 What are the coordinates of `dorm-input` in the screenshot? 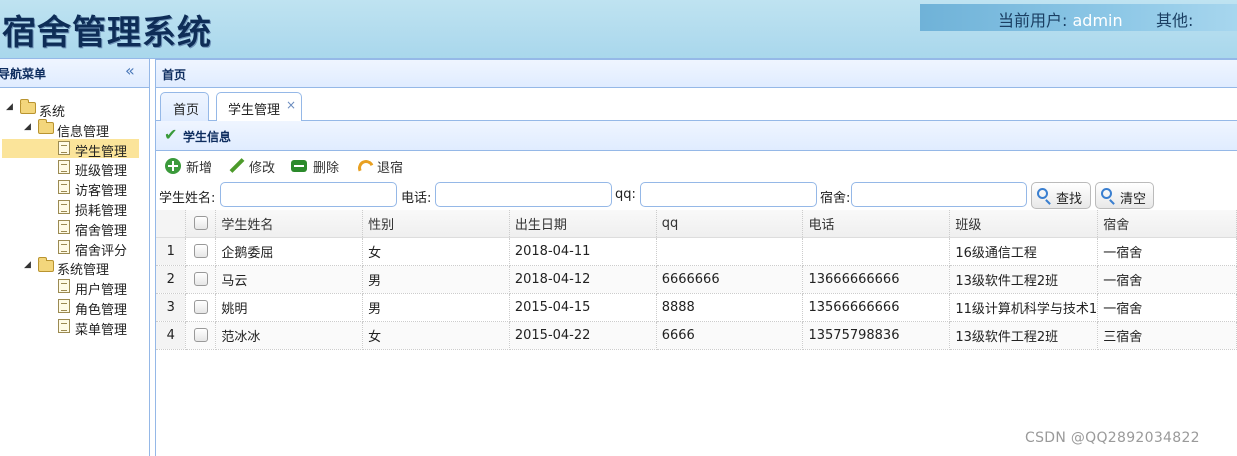 It's located at (939, 194).